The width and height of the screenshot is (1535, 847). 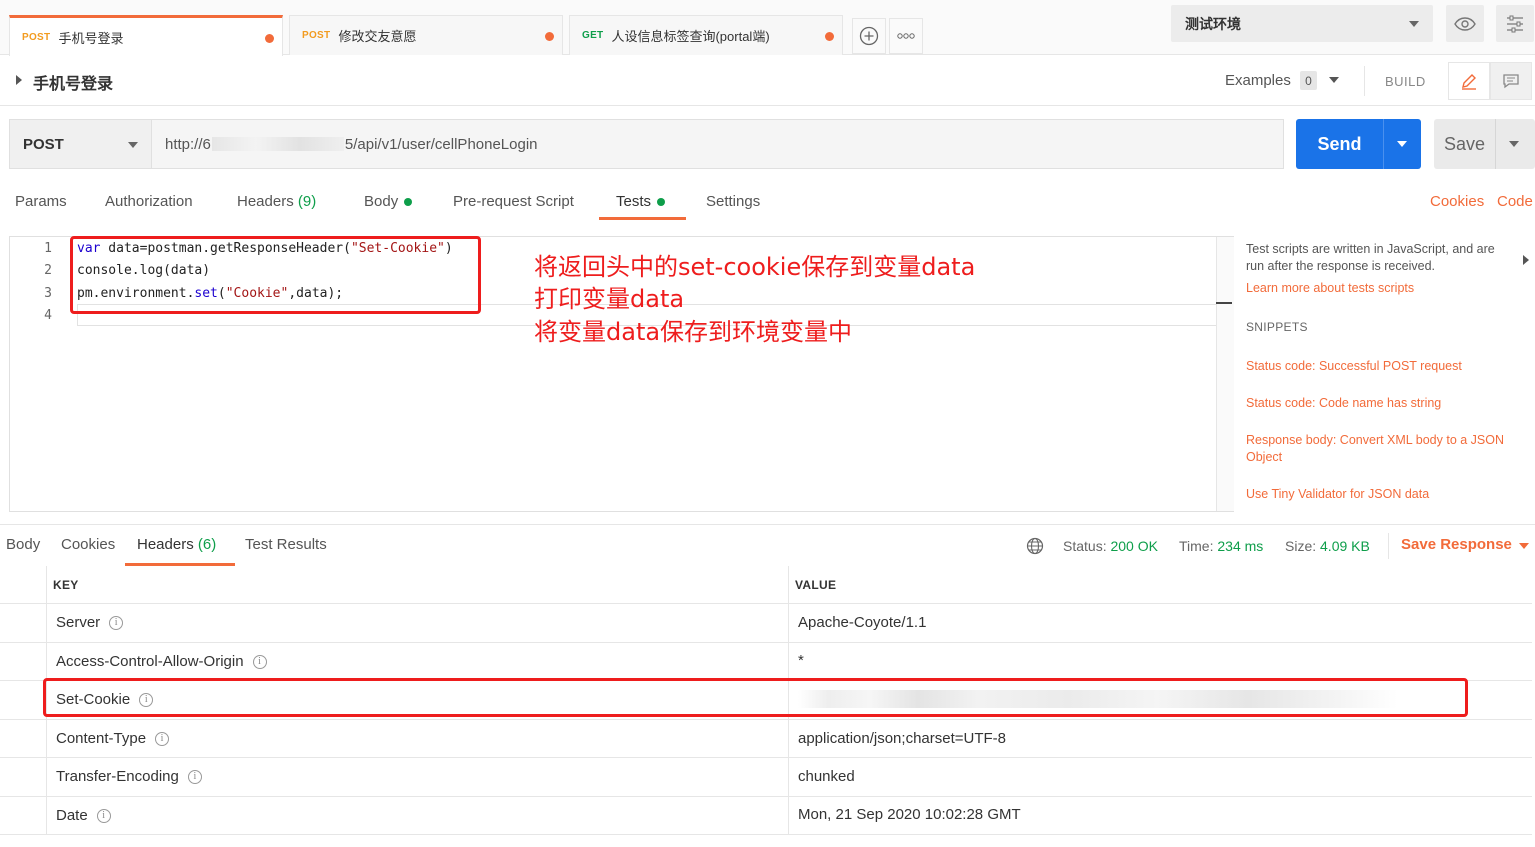 I want to click on learn-more-link: Learn more about tests scripts, so click(x=1382, y=288).